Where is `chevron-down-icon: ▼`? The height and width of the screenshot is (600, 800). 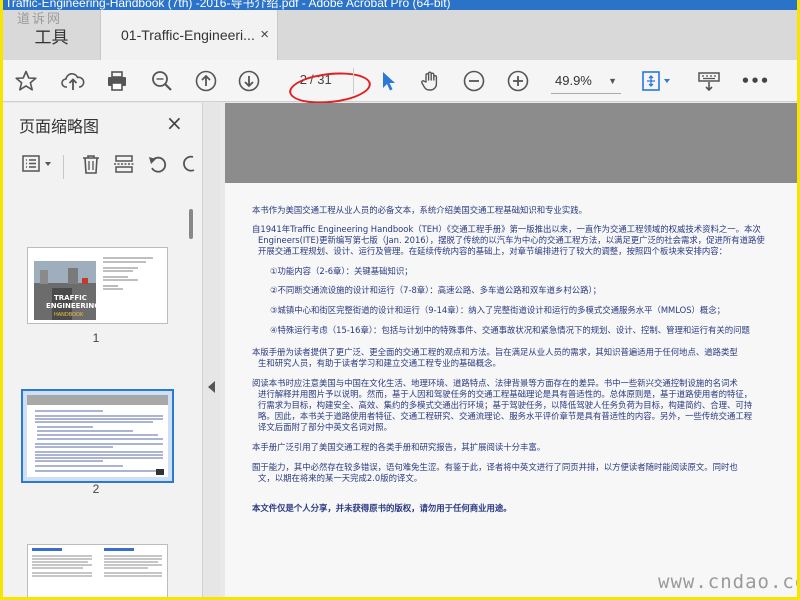
chevron-down-icon: ▼ is located at coordinates (612, 81).